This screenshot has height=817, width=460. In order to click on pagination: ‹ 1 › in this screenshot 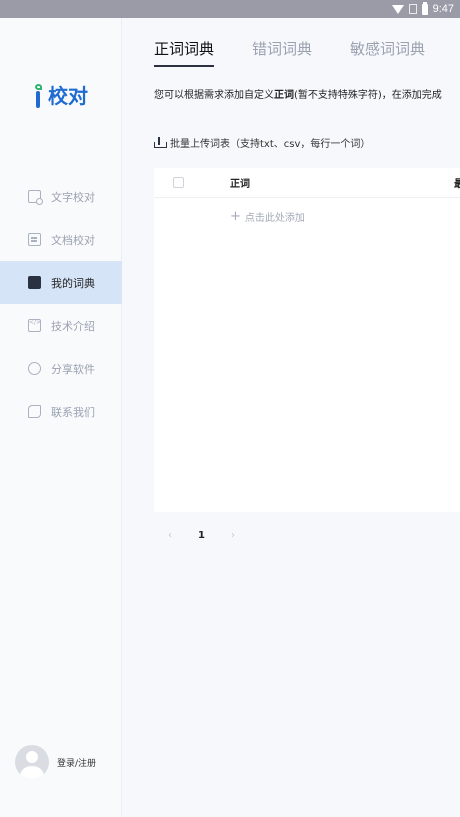, I will do `click(201, 535)`.